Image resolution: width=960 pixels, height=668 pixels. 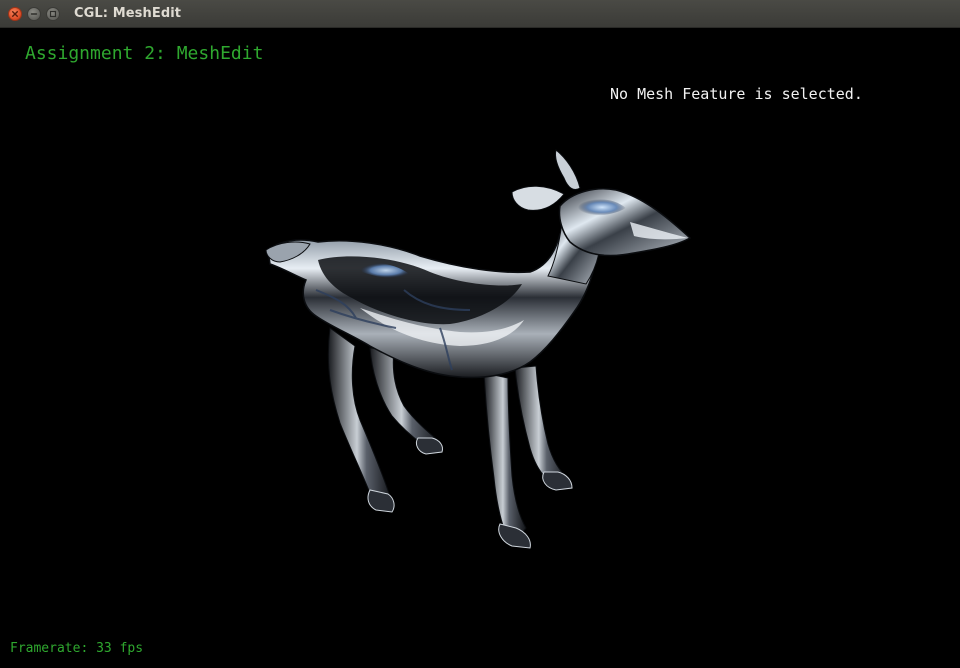 What do you see at coordinates (131, 648) in the screenshot?
I see `framerate-unit: fps` at bounding box center [131, 648].